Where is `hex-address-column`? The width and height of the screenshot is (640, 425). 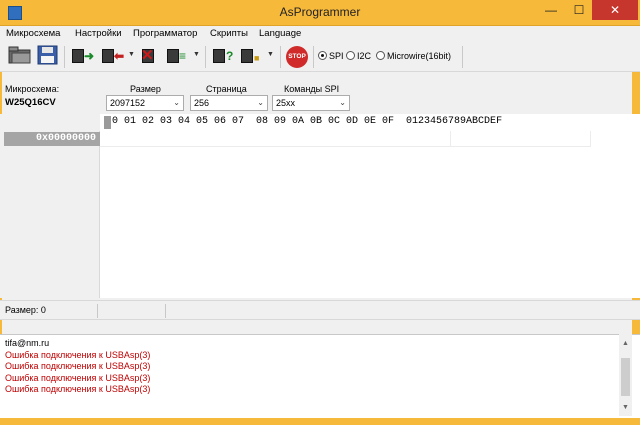
hex-address-column is located at coordinates (50, 214).